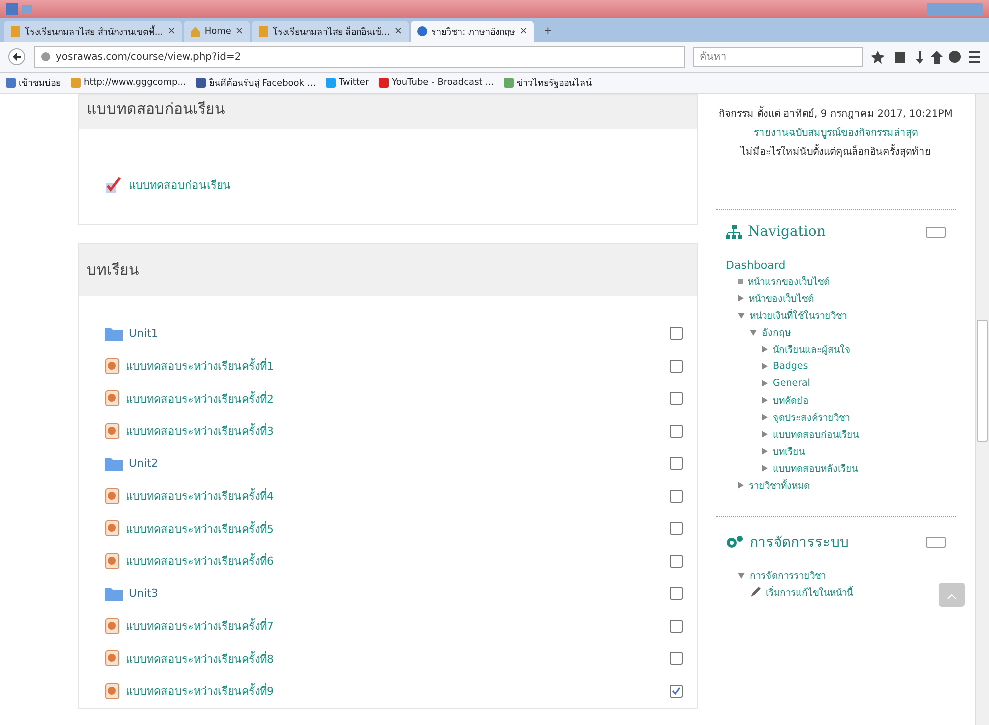 The width and height of the screenshot is (989, 725). I want to click on tree-item: แบบทดสอบก่อนเรียน, so click(816, 434).